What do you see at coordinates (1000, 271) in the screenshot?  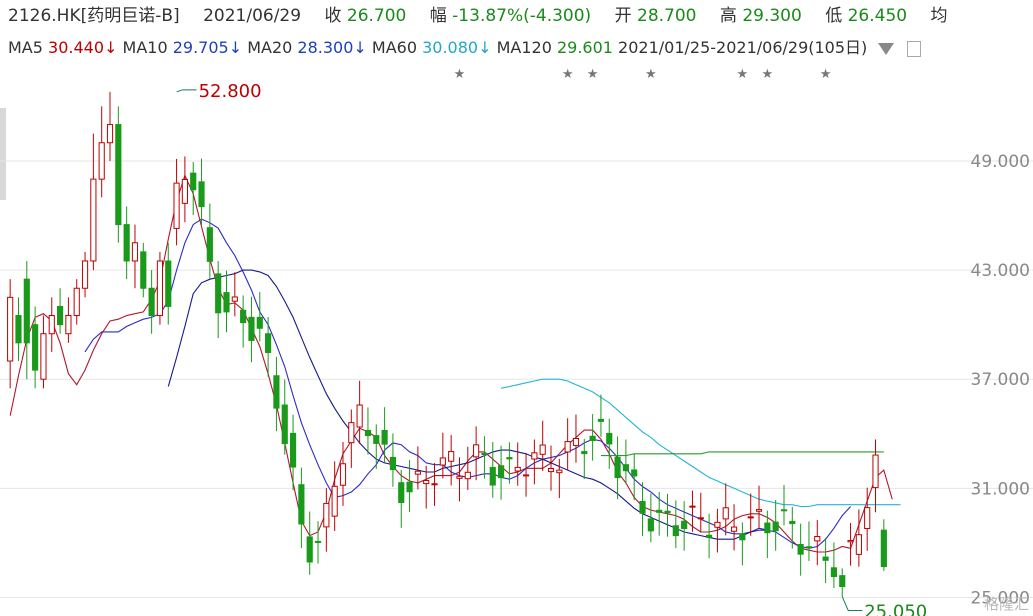 I see `y-tick-label: 43.000` at bounding box center [1000, 271].